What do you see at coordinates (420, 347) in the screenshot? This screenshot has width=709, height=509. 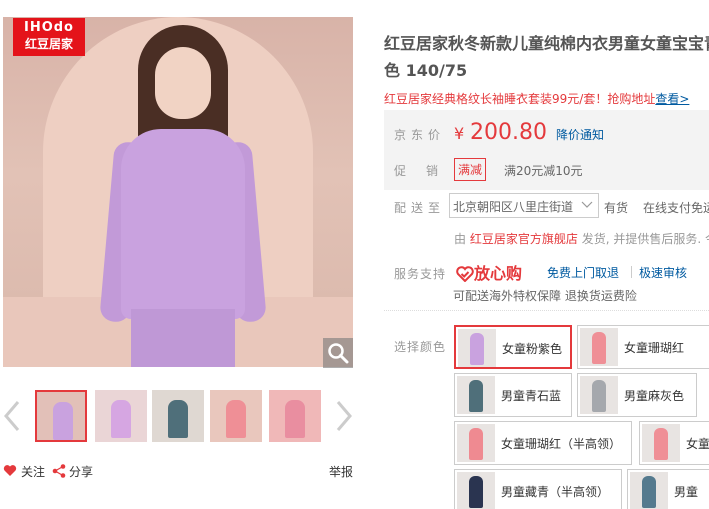 I see `color-label: 选择颜色` at bounding box center [420, 347].